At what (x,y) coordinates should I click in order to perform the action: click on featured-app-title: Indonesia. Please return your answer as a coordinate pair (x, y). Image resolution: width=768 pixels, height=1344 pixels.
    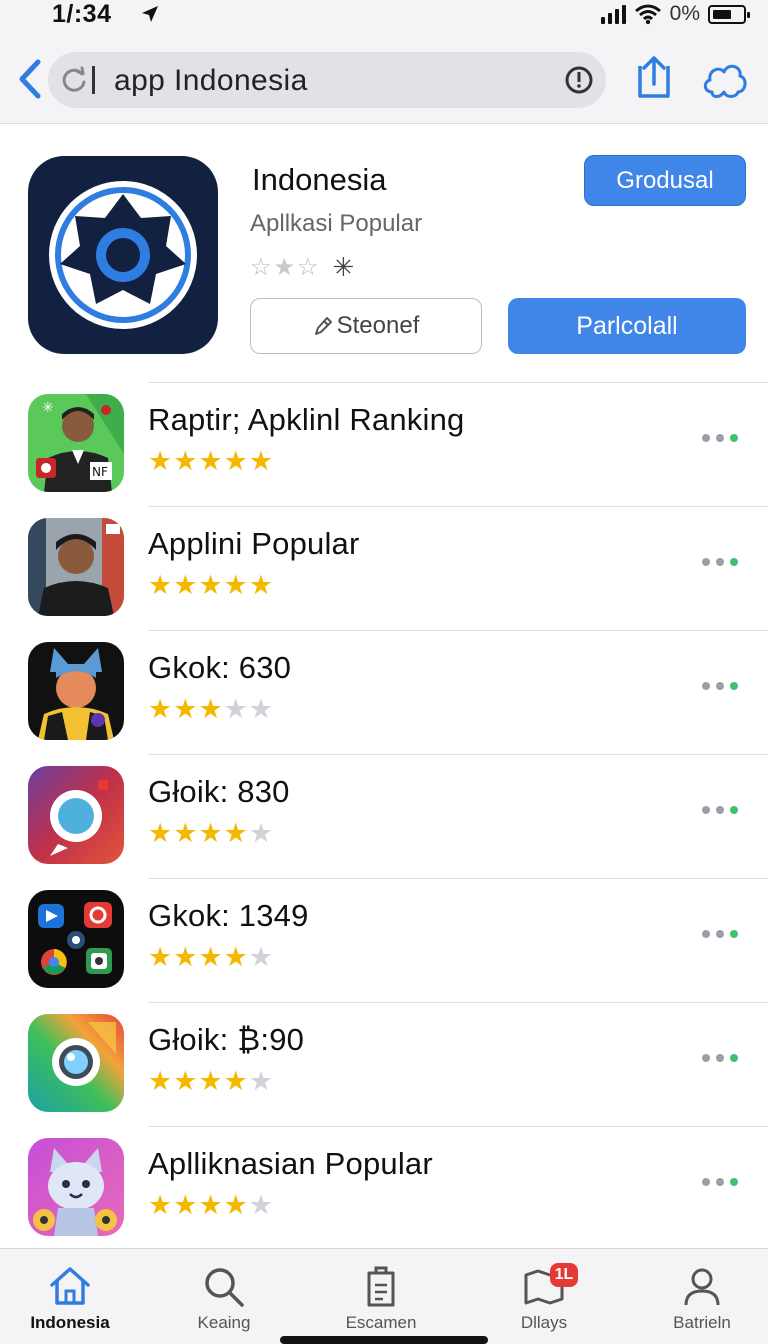
    Looking at the image, I should click on (319, 179).